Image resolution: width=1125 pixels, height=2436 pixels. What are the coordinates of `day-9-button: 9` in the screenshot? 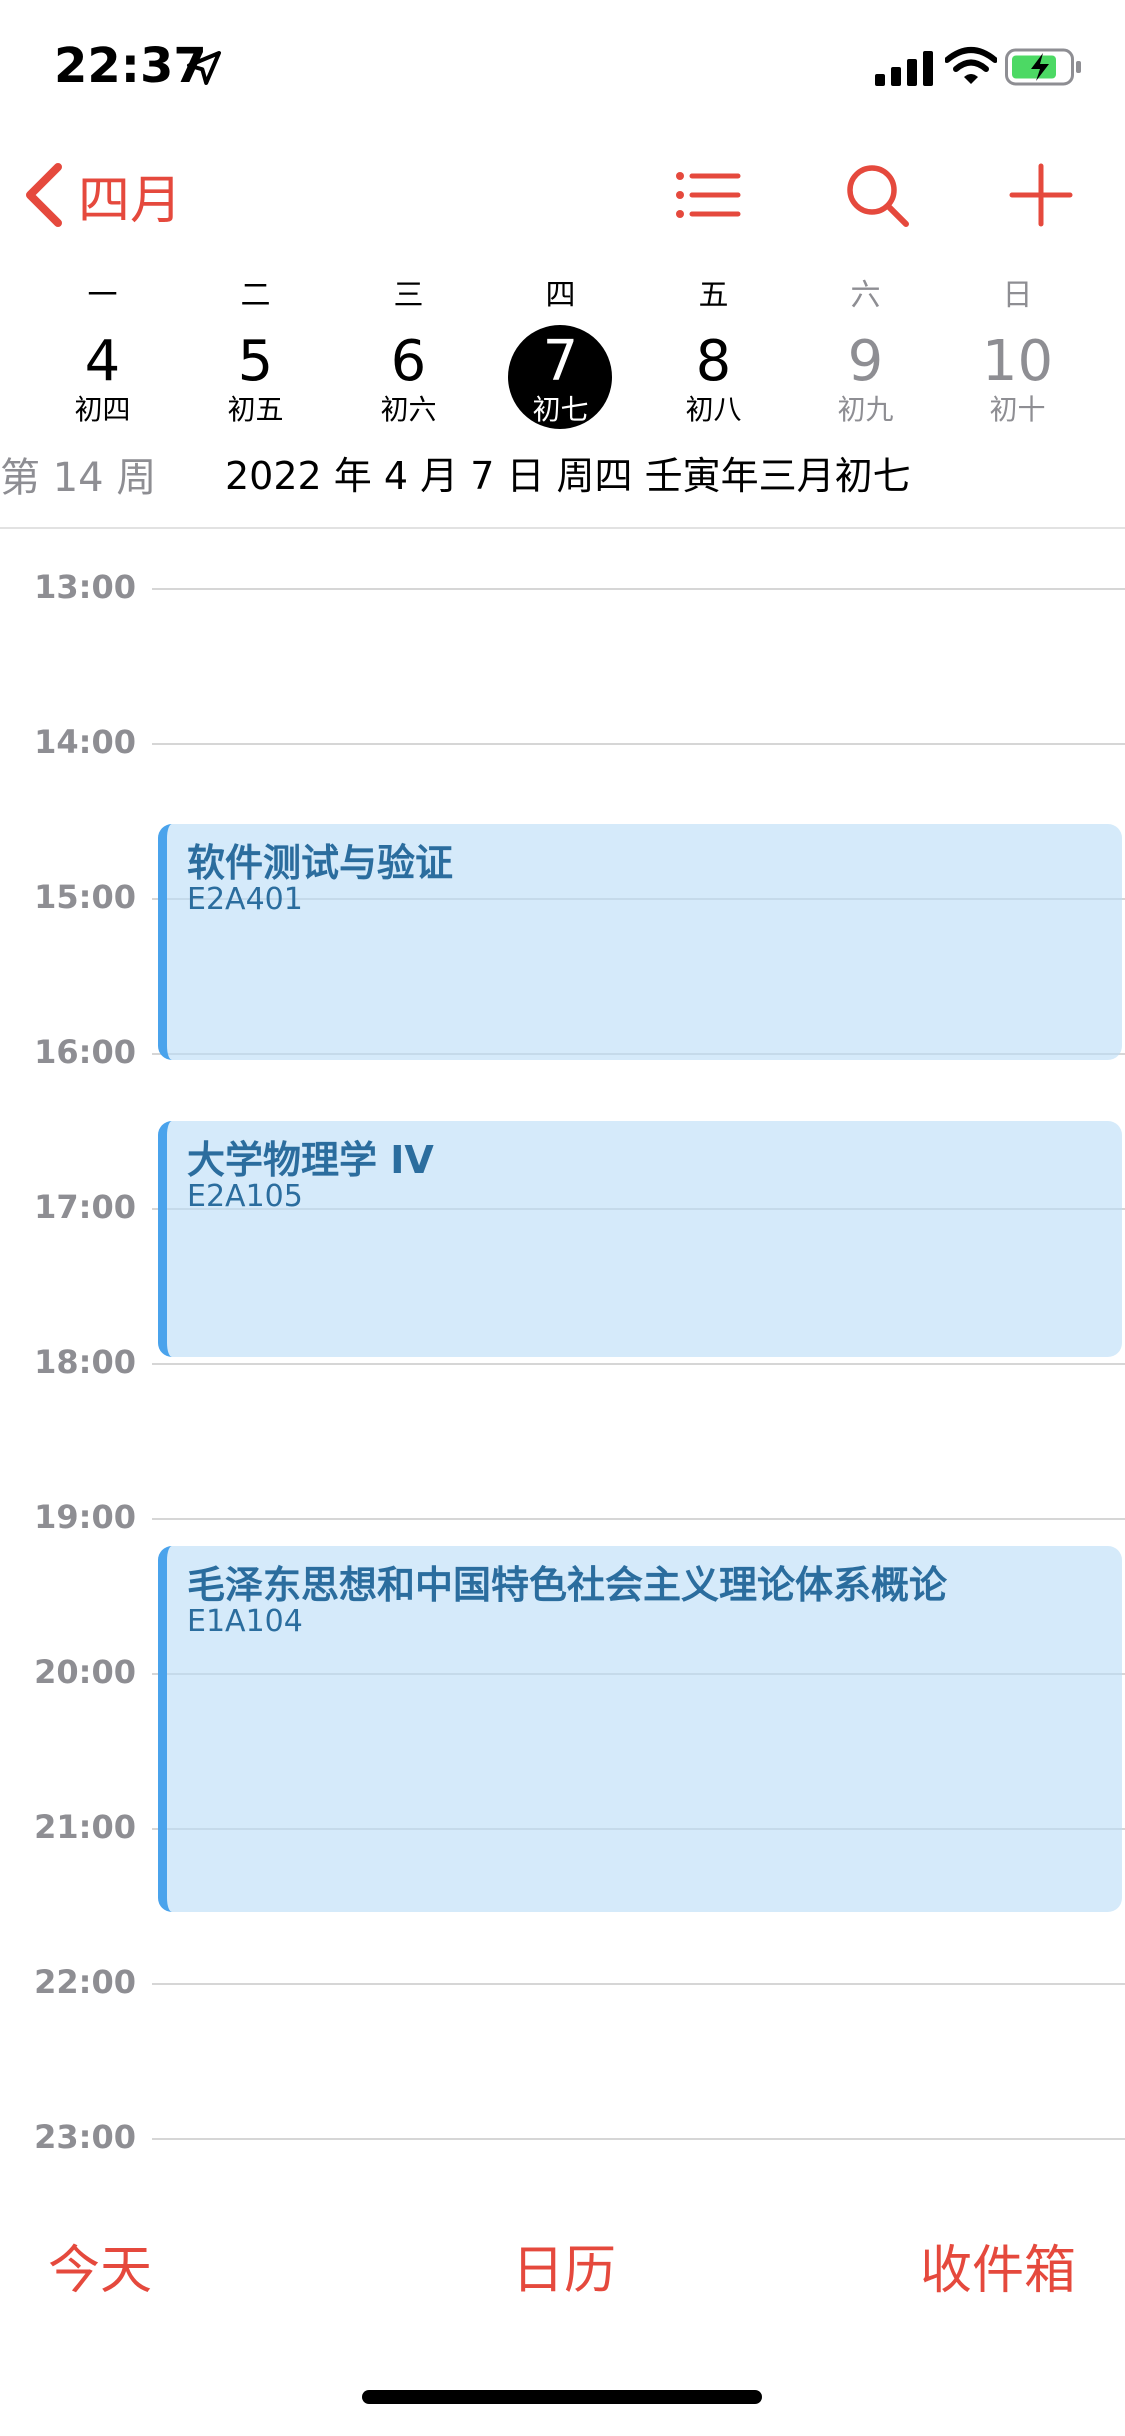 It's located at (865, 362).